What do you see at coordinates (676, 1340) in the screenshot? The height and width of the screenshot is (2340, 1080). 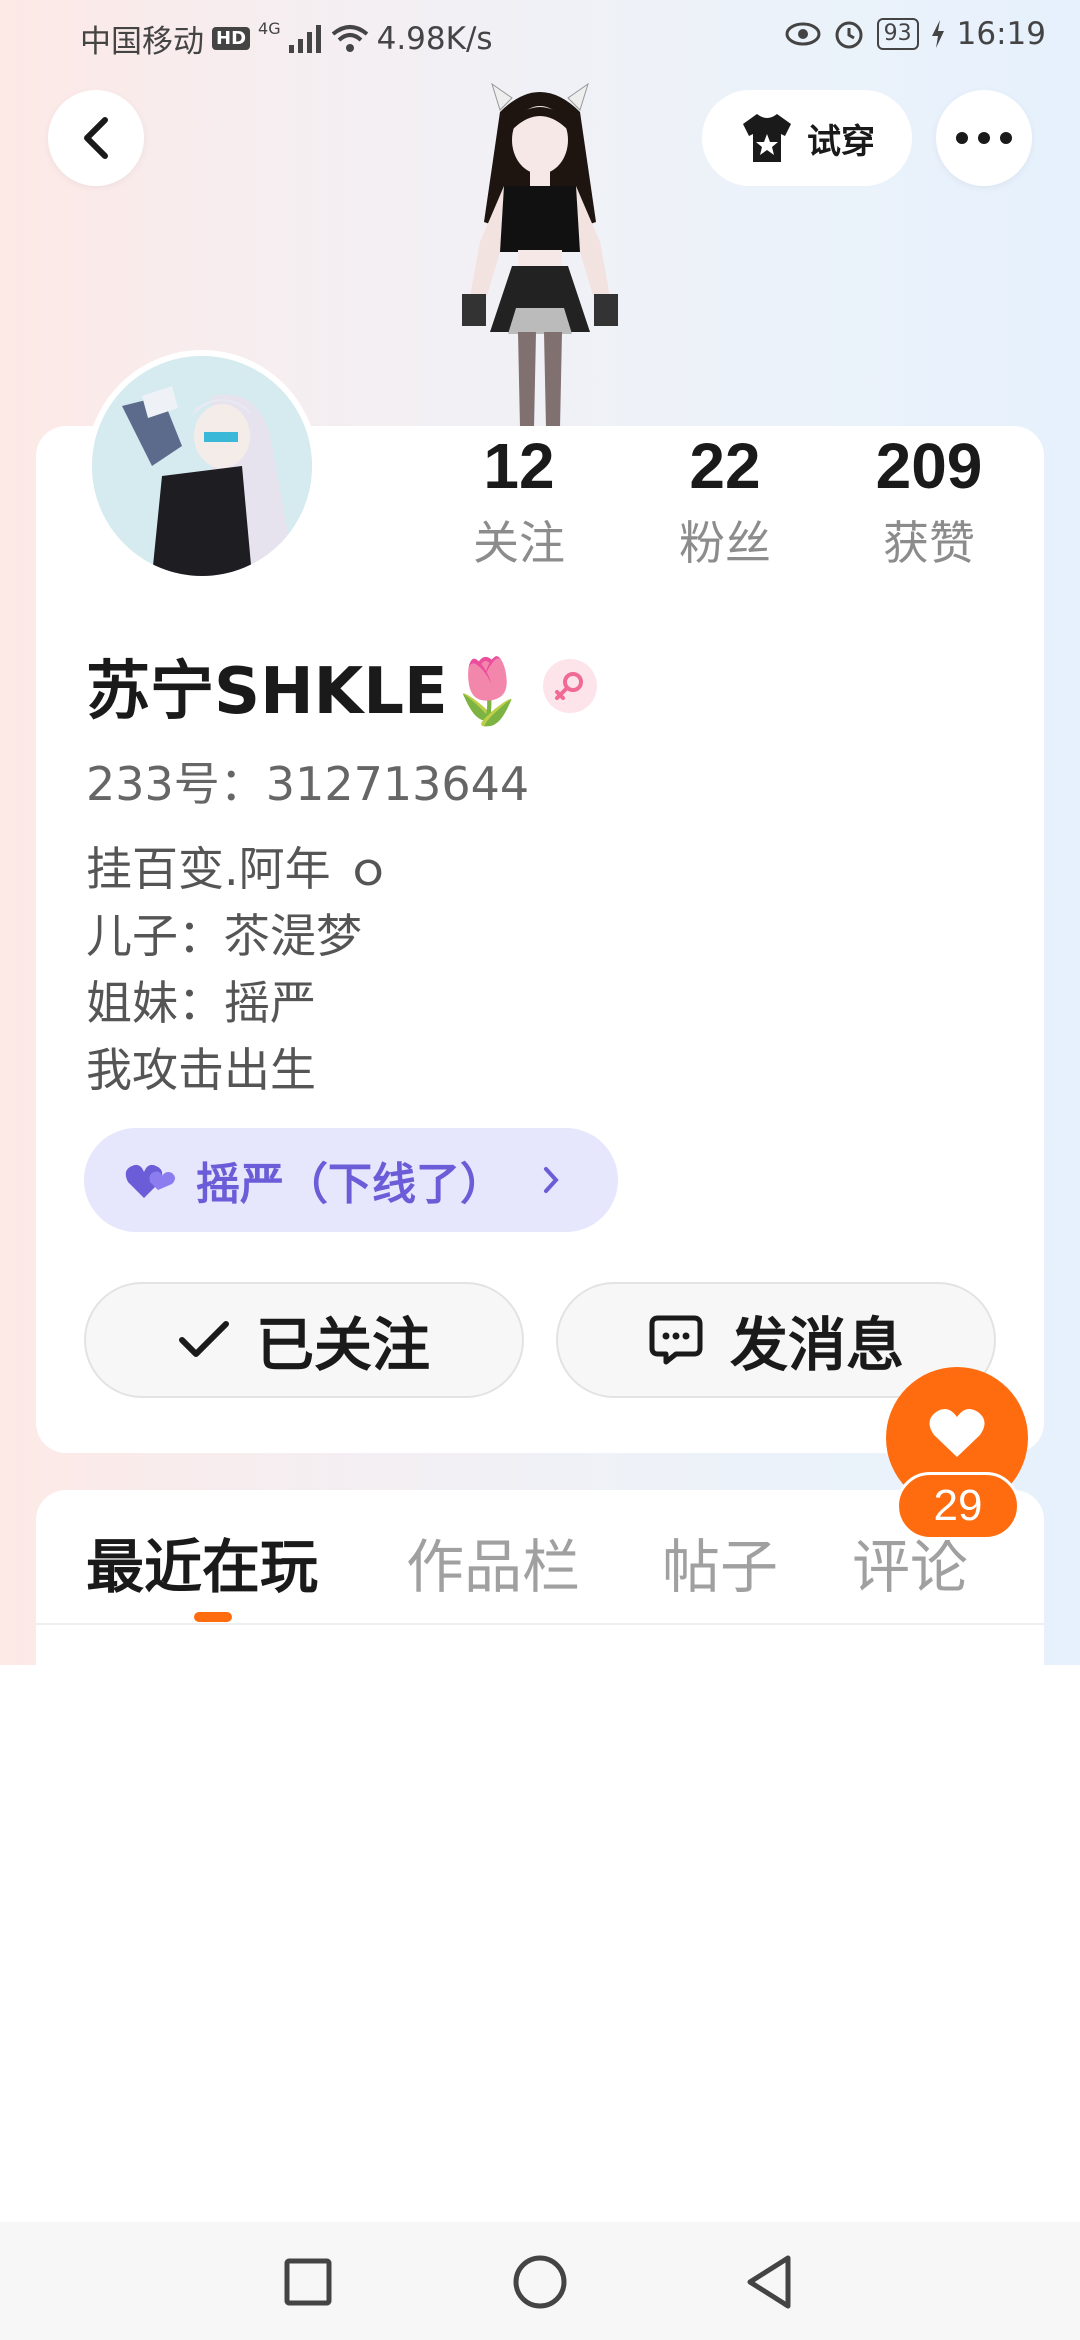 I see `chat-bubble-icon` at bounding box center [676, 1340].